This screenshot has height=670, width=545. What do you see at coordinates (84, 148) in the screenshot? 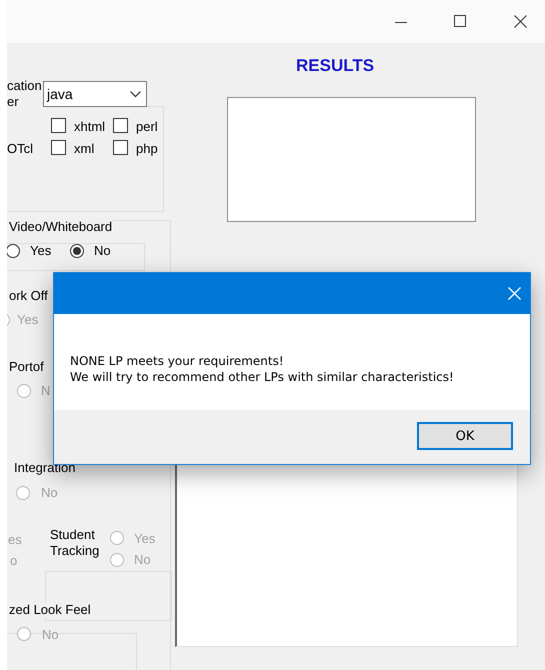
I see `checkbox-label: xml` at bounding box center [84, 148].